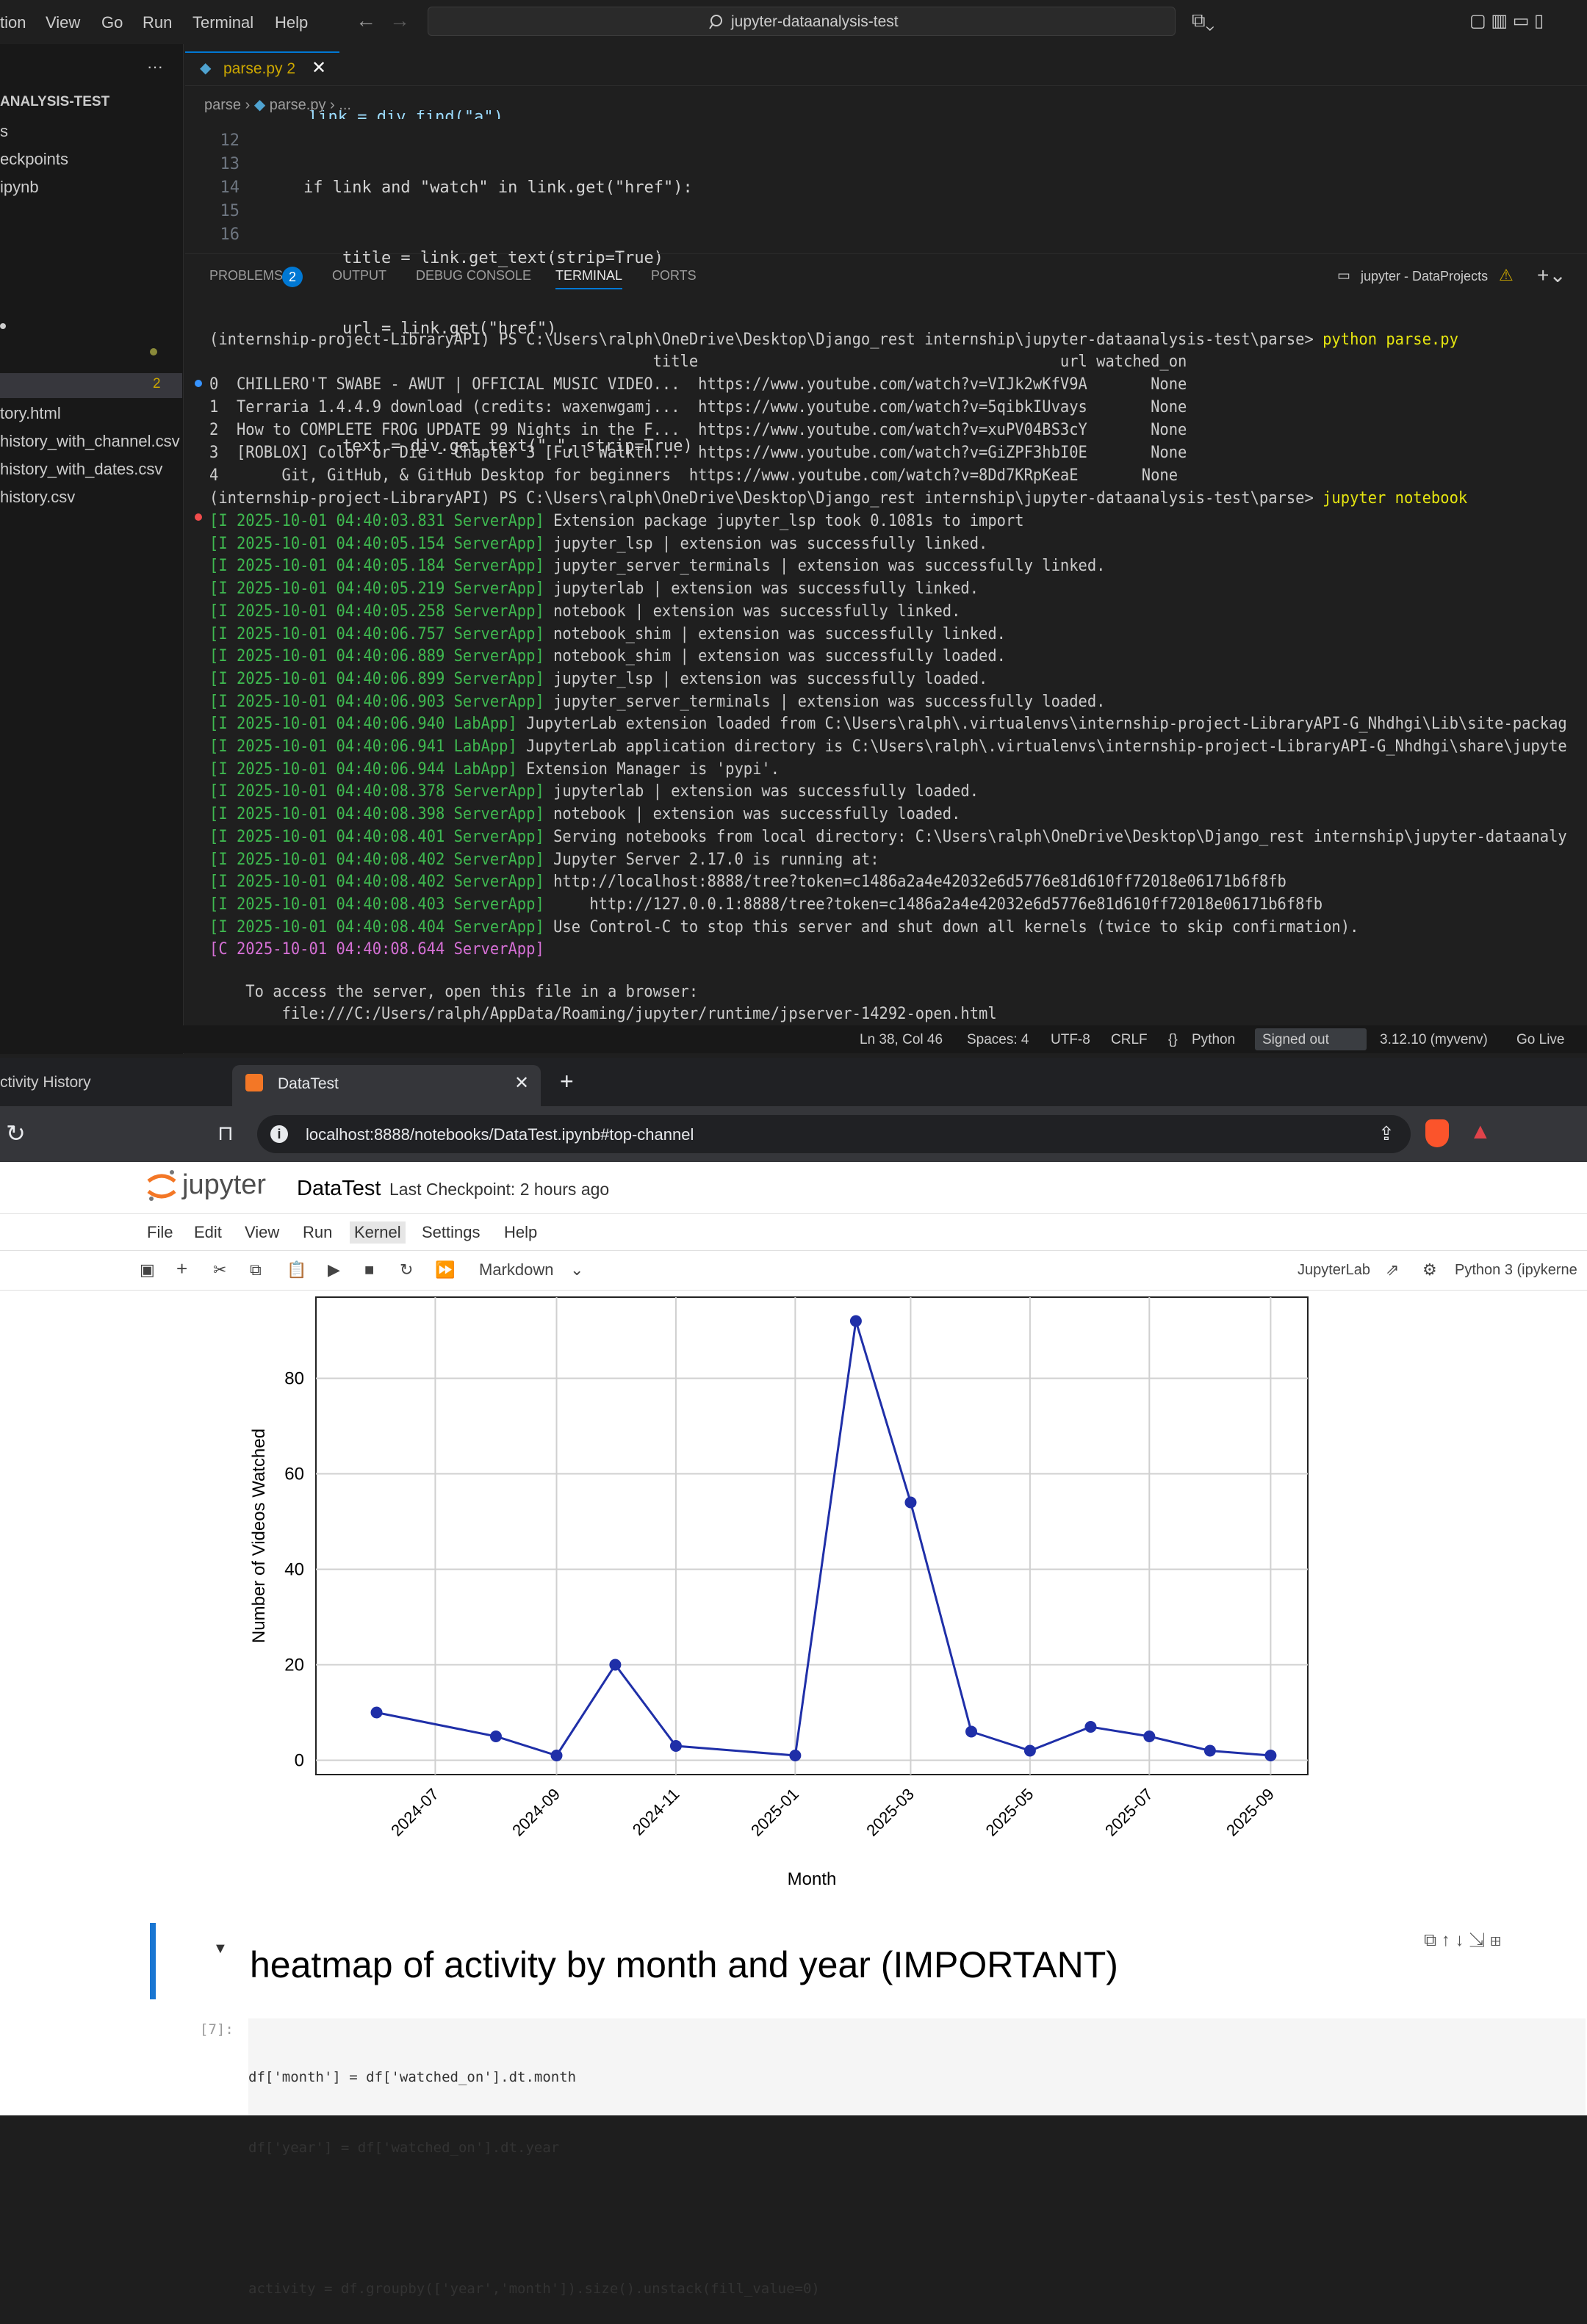  What do you see at coordinates (648, 769) in the screenshot?
I see `log-message: Extension Manager is 'pypi'.` at bounding box center [648, 769].